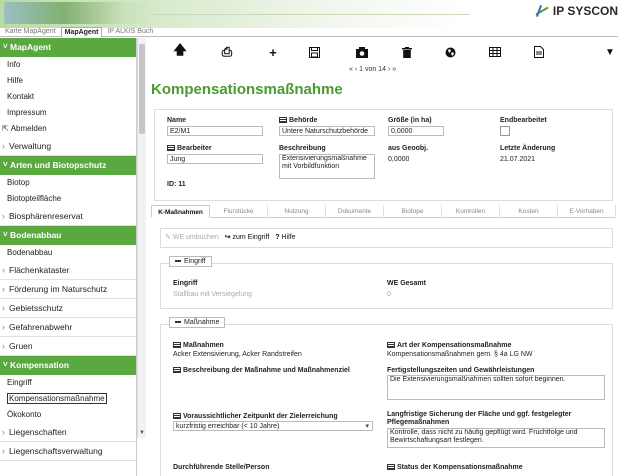  I want to click on sidebar-item-abmelden: ⇱ Abmelden, so click(68, 129).